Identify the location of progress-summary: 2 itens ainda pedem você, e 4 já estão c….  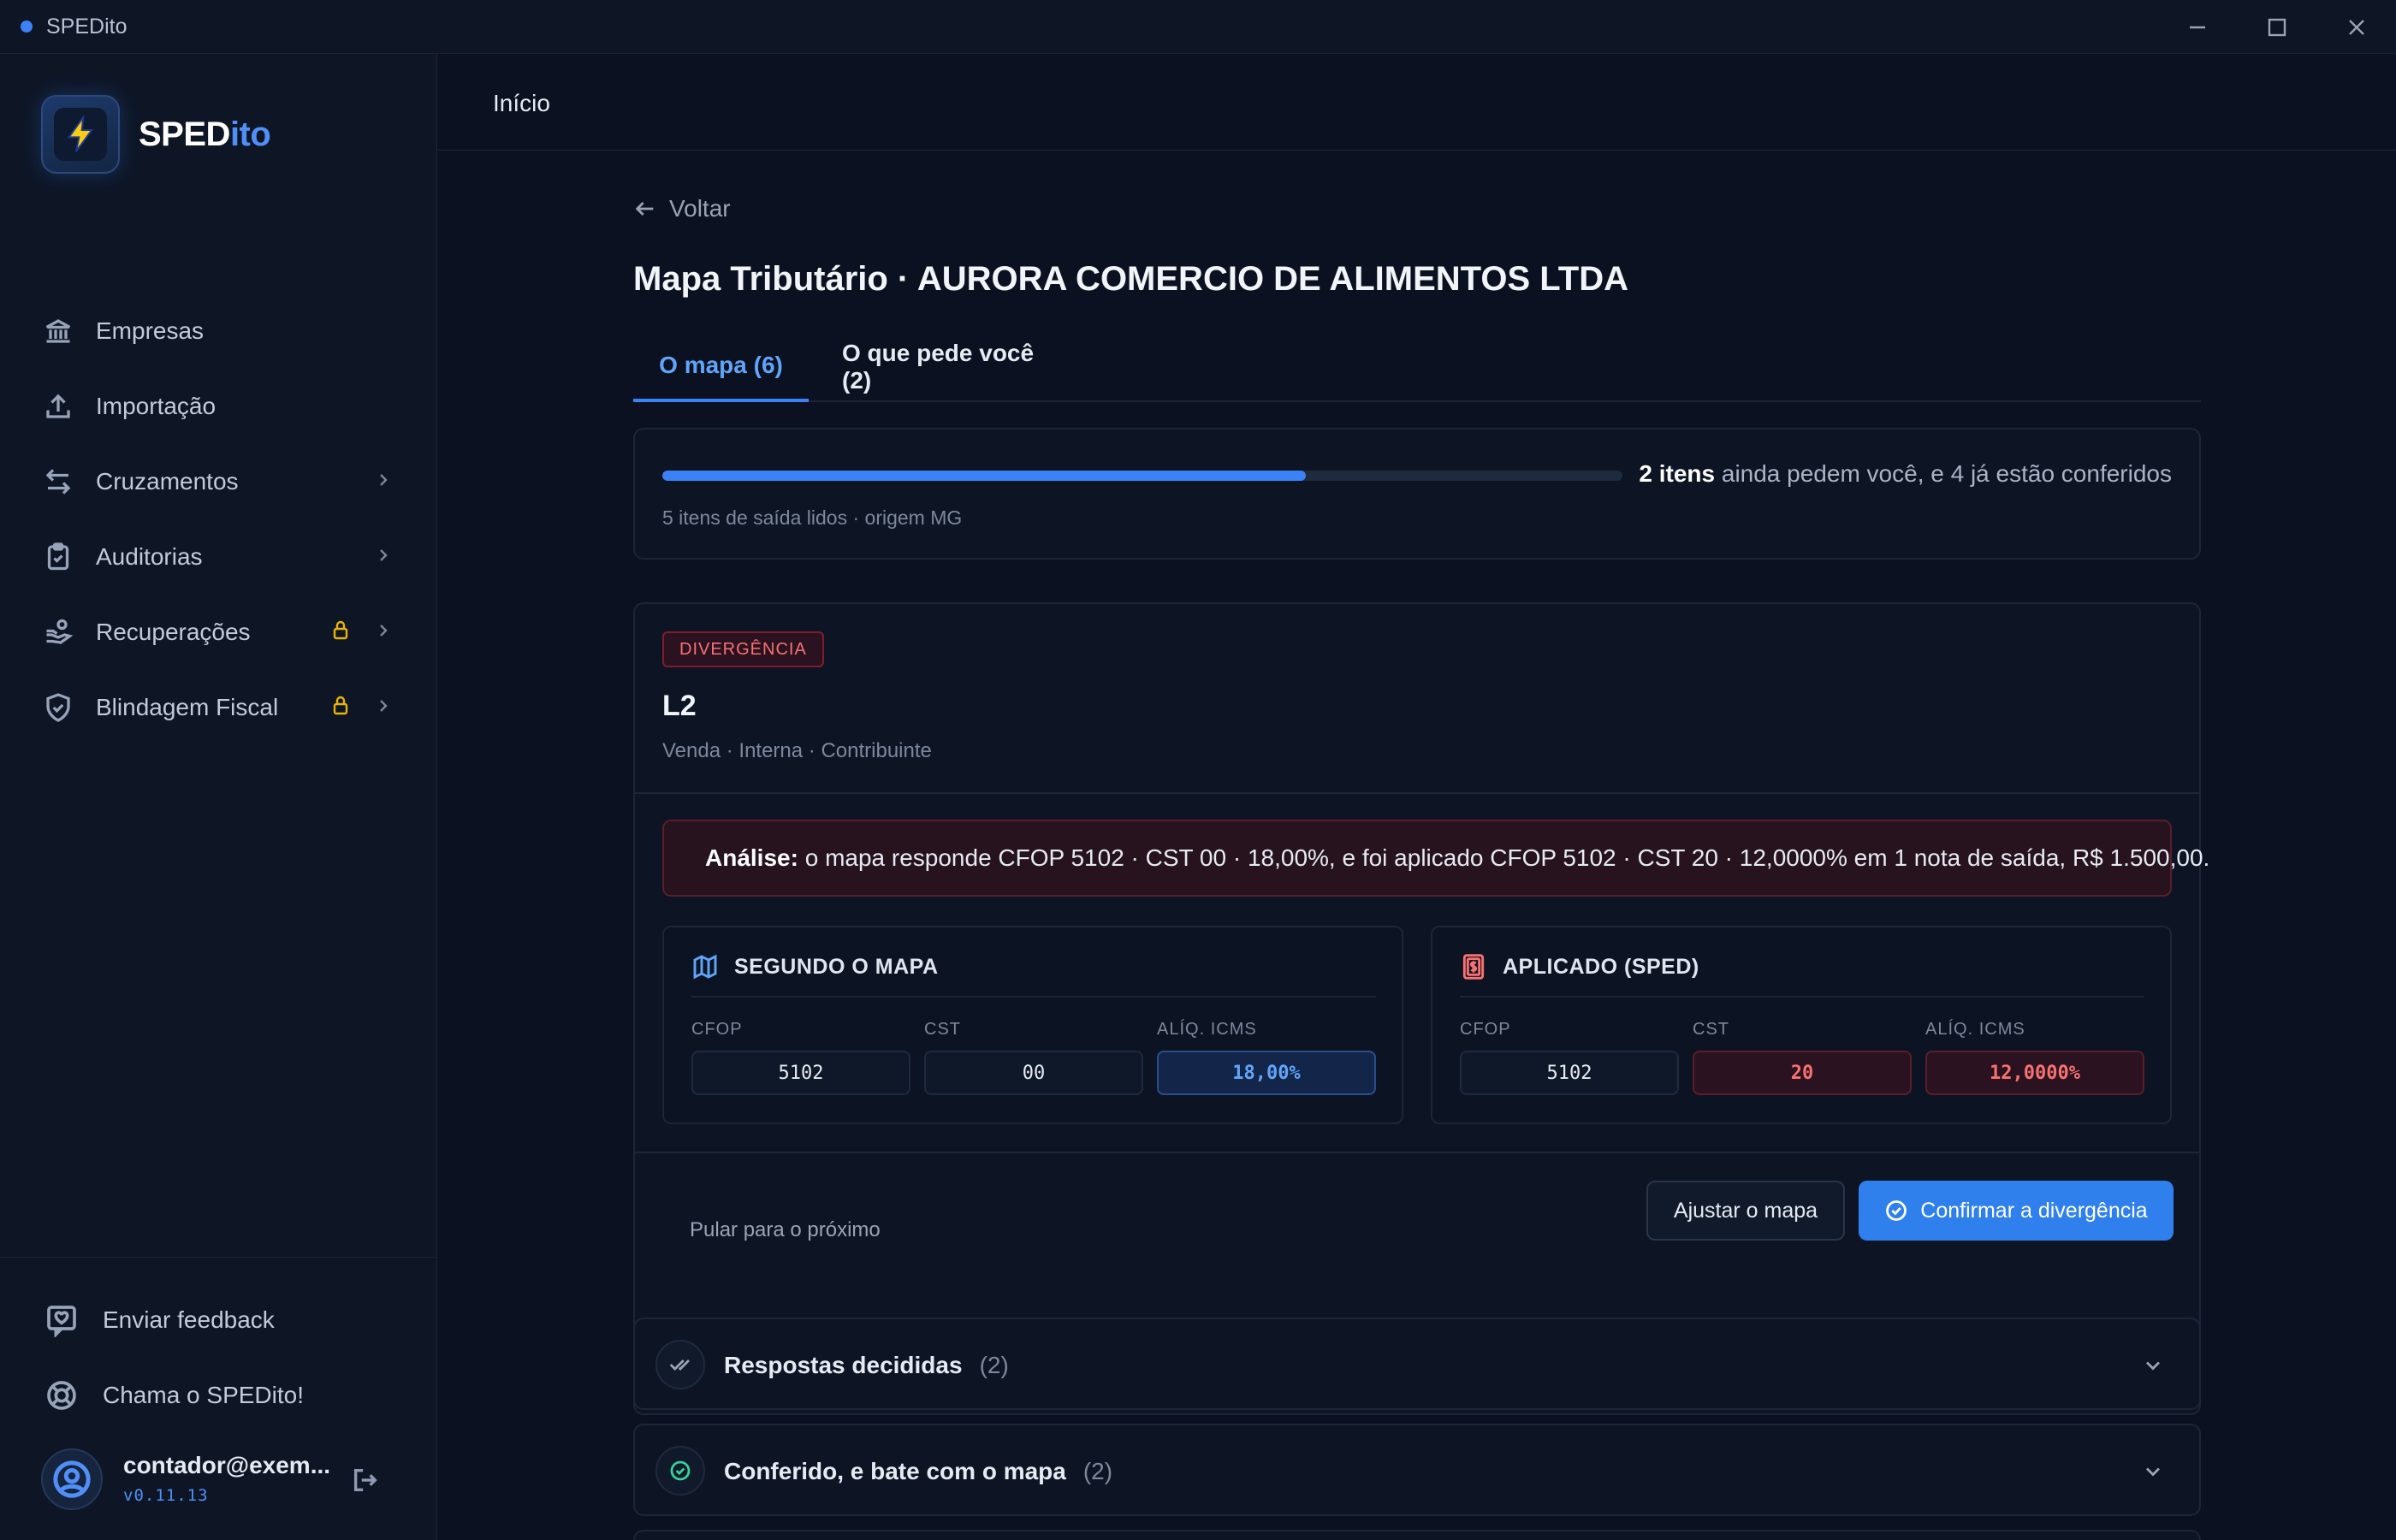
(1905, 473).